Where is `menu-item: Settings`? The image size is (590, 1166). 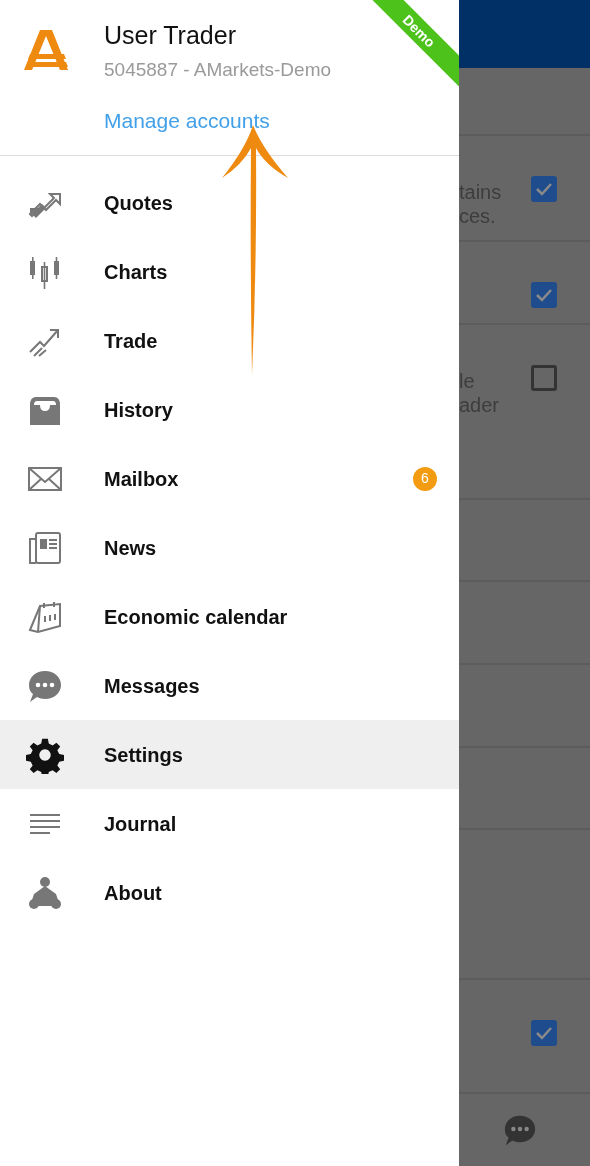
menu-item: Settings is located at coordinates (229, 754).